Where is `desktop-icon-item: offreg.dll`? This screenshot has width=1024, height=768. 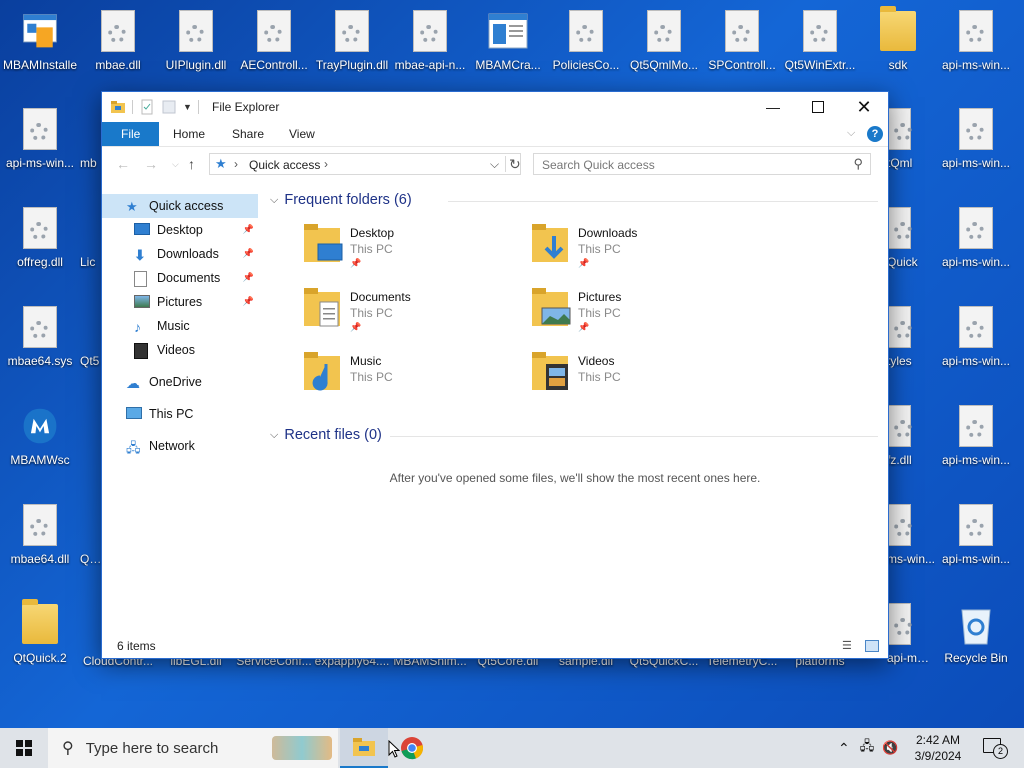 desktop-icon-item: offreg.dll is located at coordinates (40, 237).